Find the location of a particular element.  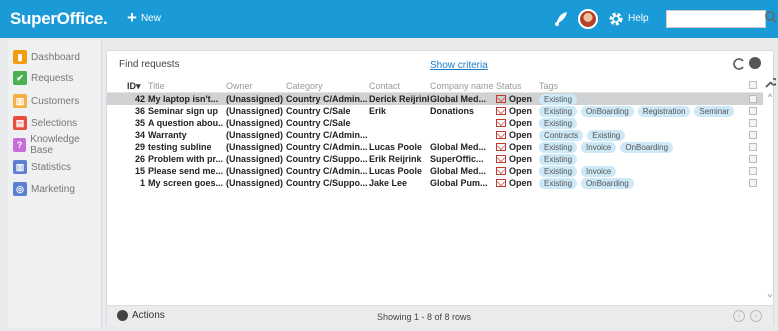

row-id: 26 is located at coordinates (139, 159).